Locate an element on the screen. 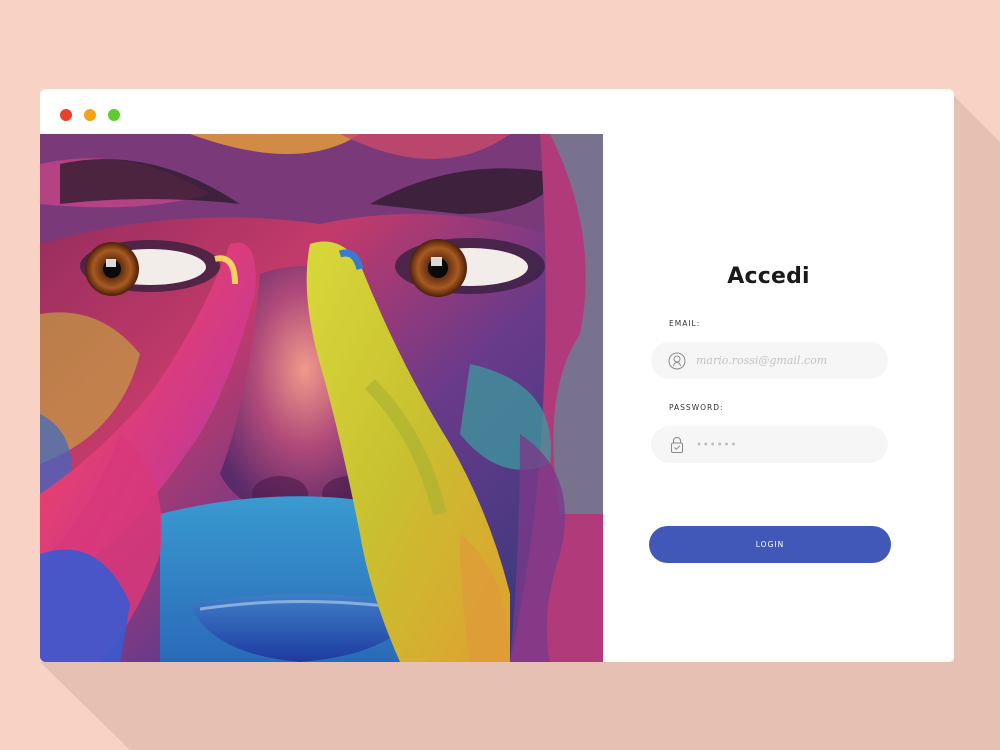 The height and width of the screenshot is (750, 1000). password-label: PASSWORD: is located at coordinates (696, 407).